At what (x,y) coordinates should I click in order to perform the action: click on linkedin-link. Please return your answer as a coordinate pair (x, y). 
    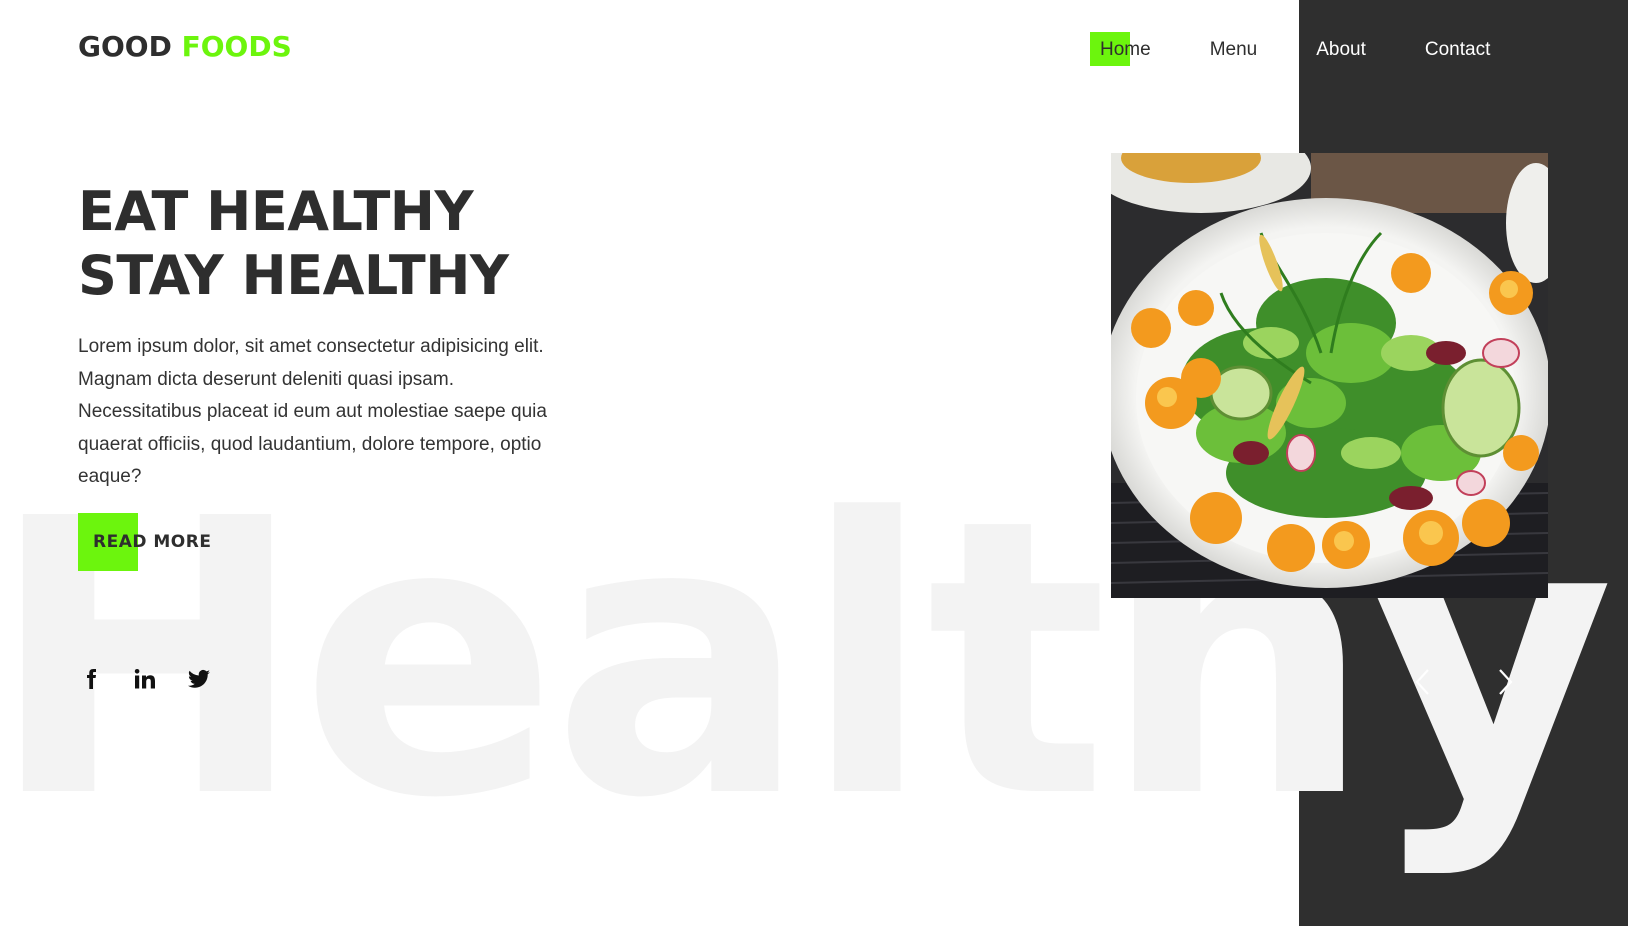
    Looking at the image, I should click on (145, 679).